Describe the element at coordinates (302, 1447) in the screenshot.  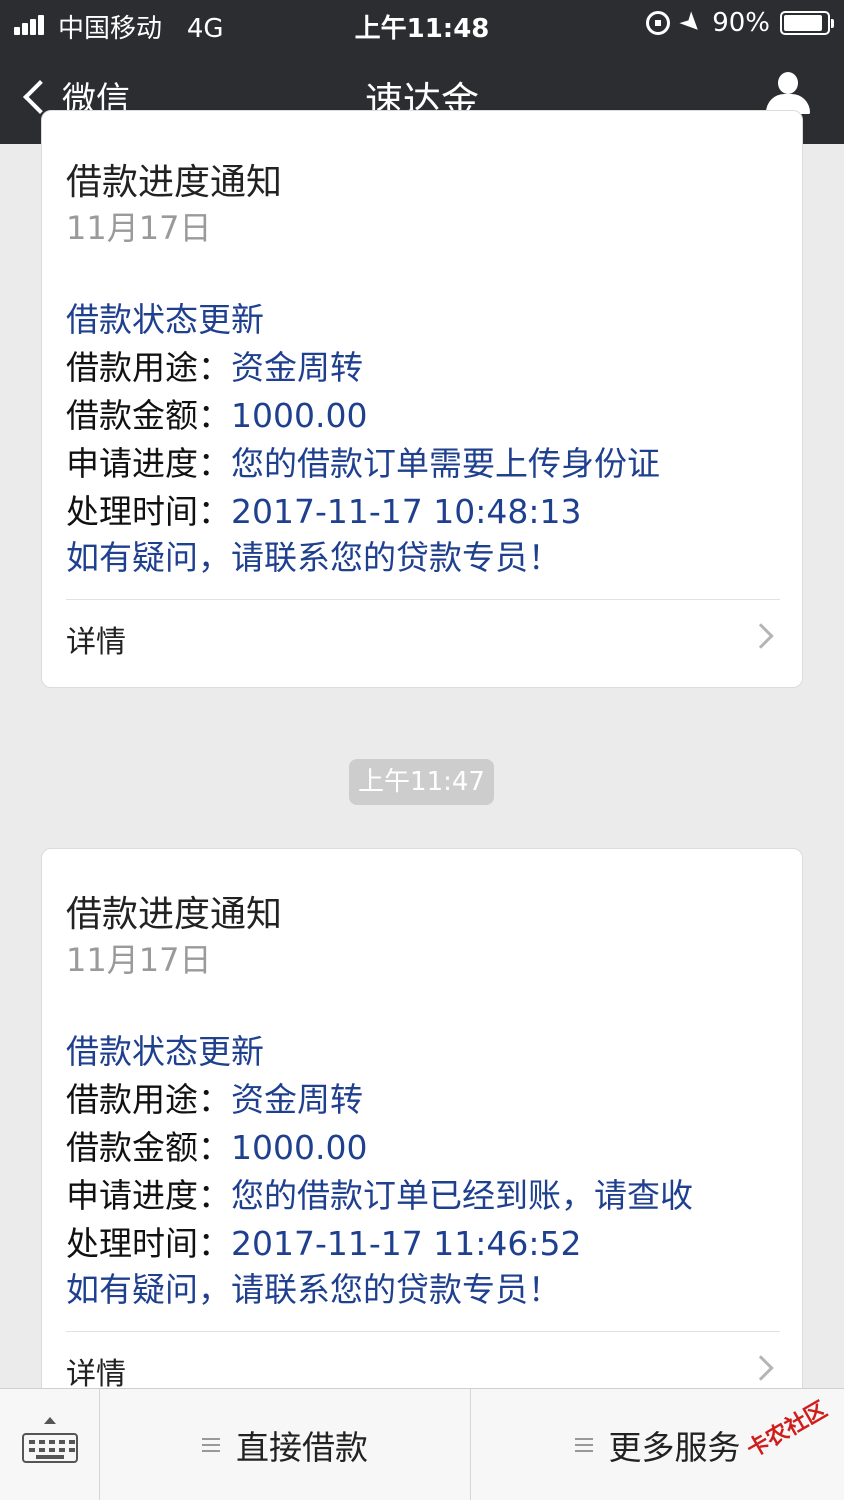
I see `menu-label: 直接借款` at that location.